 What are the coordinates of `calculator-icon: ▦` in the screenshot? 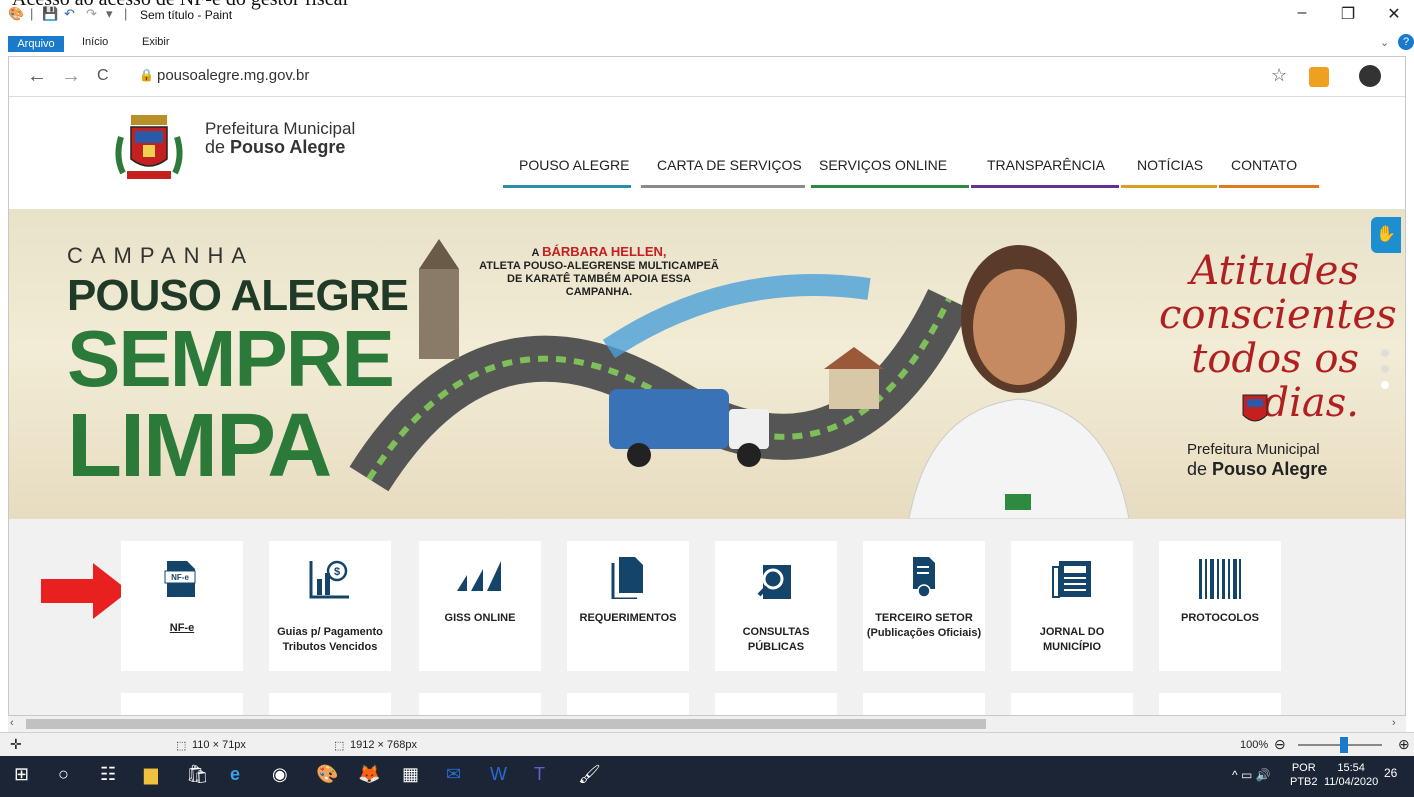 It's located at (410, 774).